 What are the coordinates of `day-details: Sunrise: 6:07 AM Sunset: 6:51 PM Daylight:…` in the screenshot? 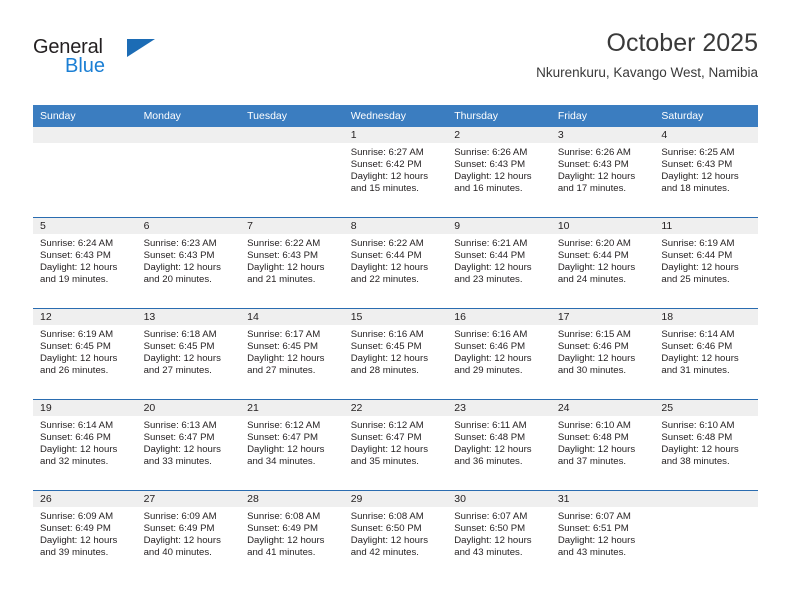 It's located at (603, 533).